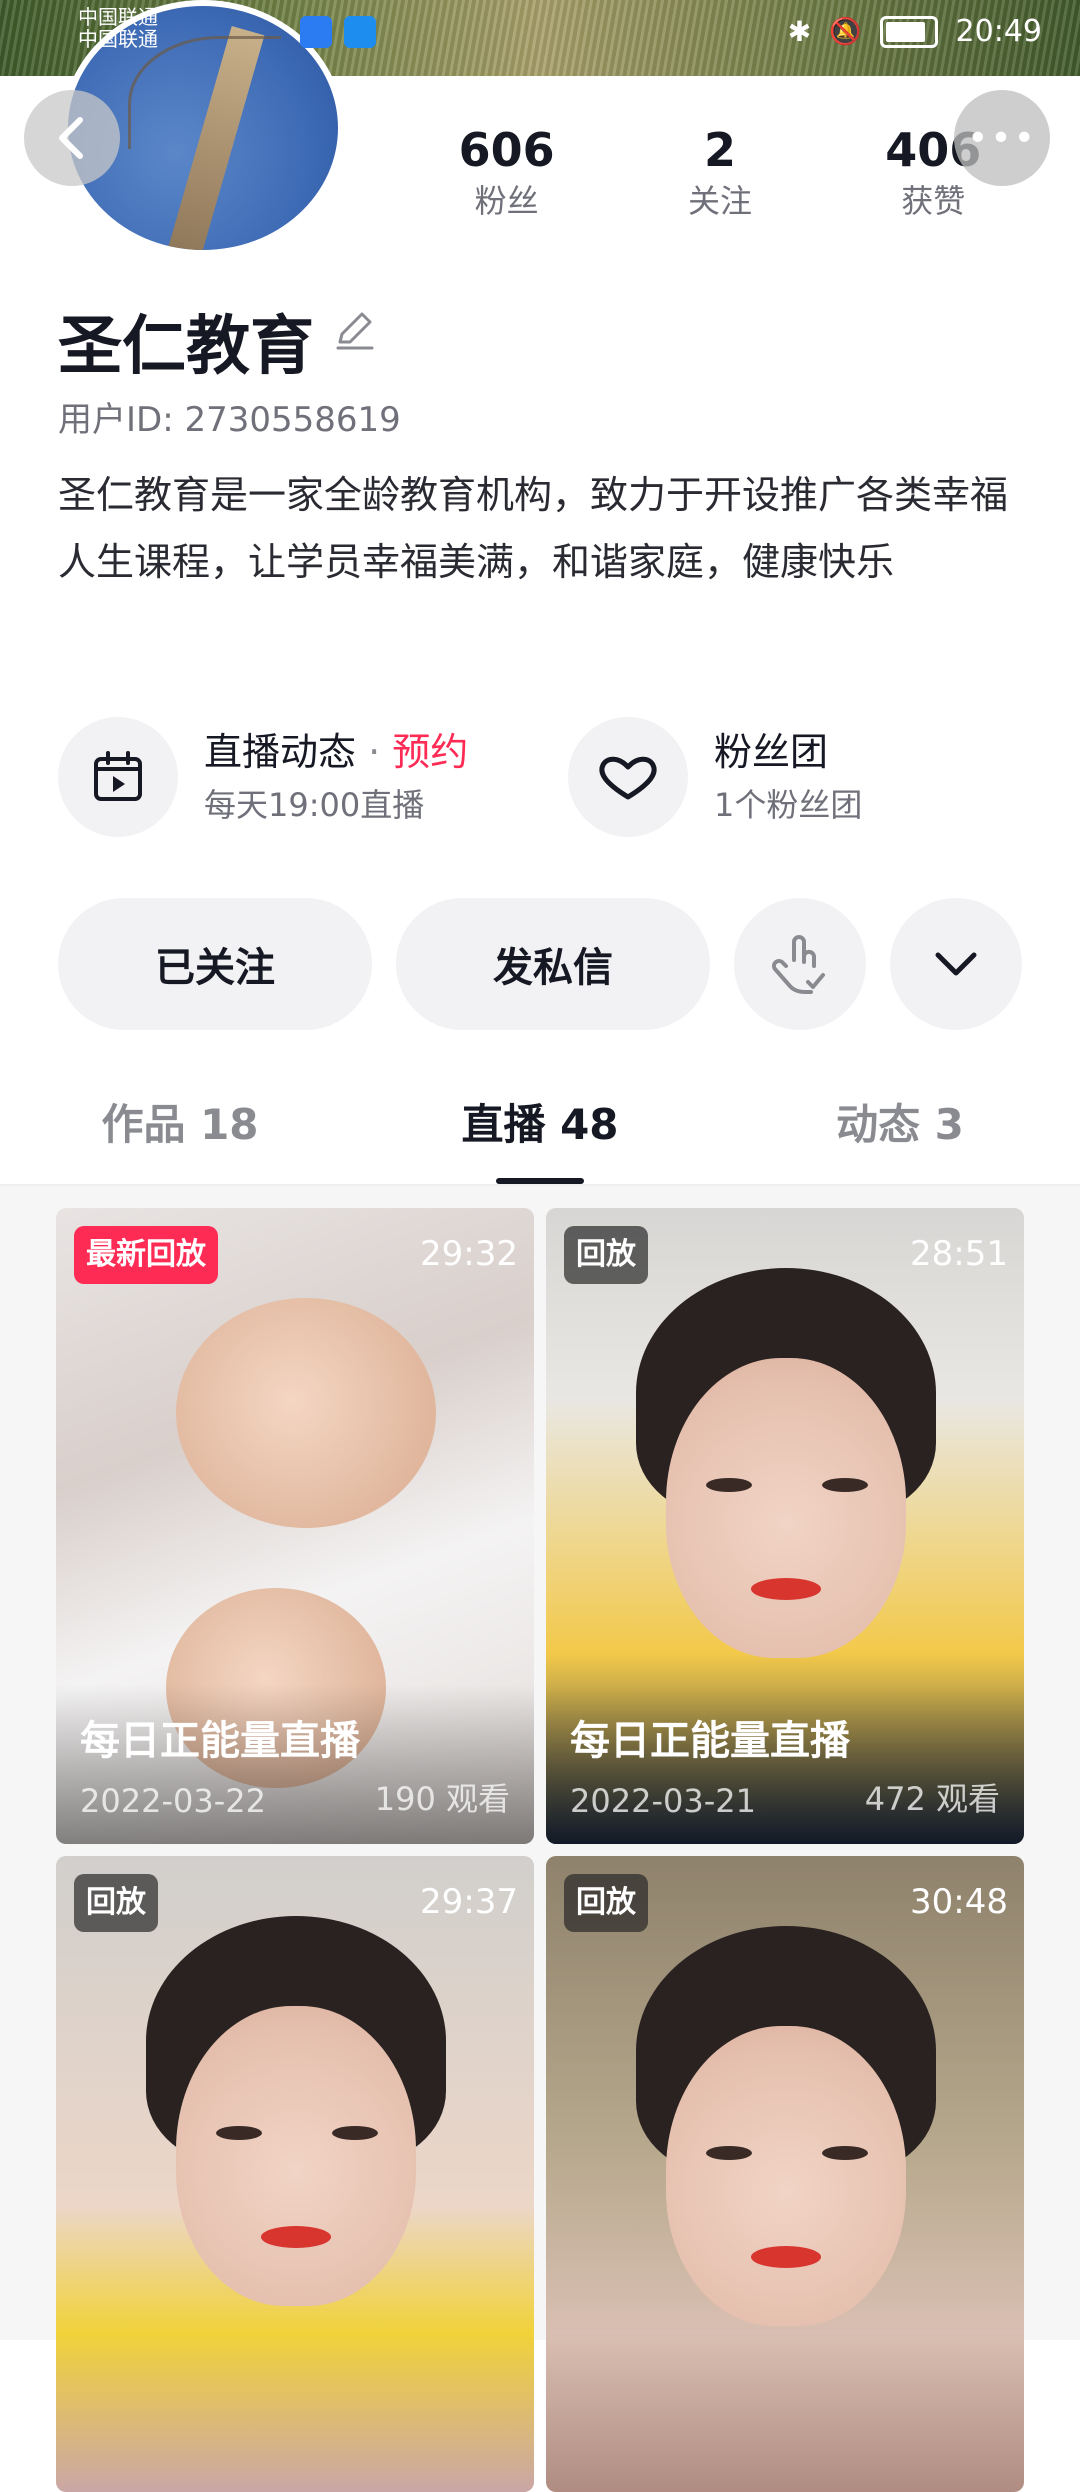 The width and height of the screenshot is (1080, 2492). Describe the element at coordinates (360, 32) in the screenshot. I see `app-icon` at that location.